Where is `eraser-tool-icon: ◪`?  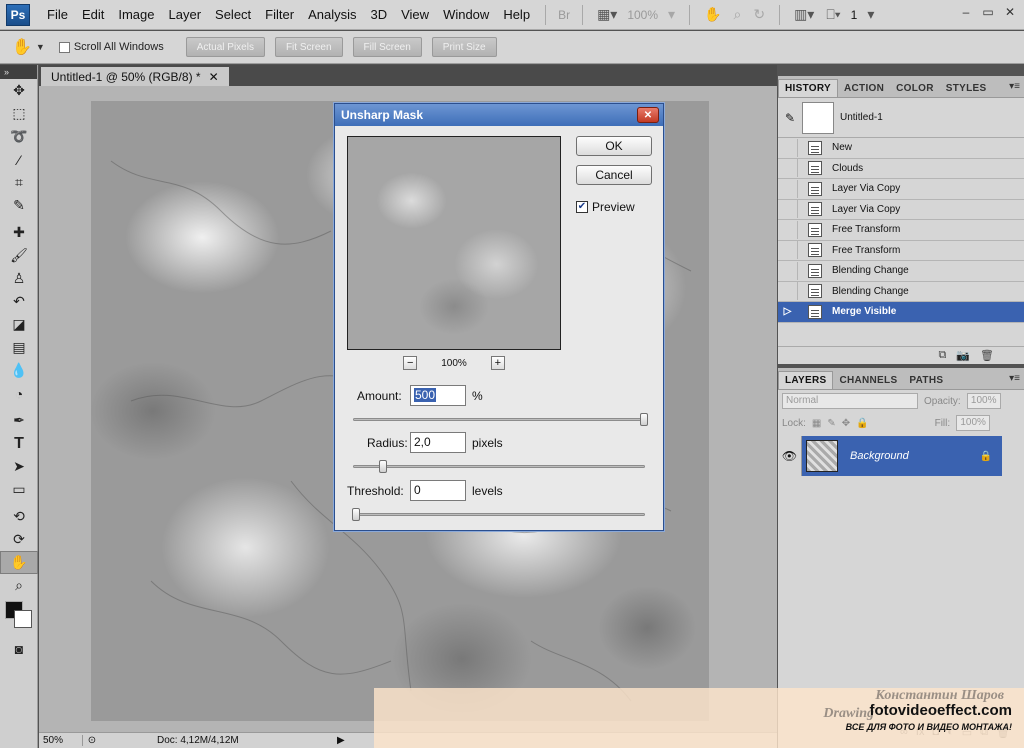
eraser-tool-icon: ◪ is located at coordinates (19, 324).